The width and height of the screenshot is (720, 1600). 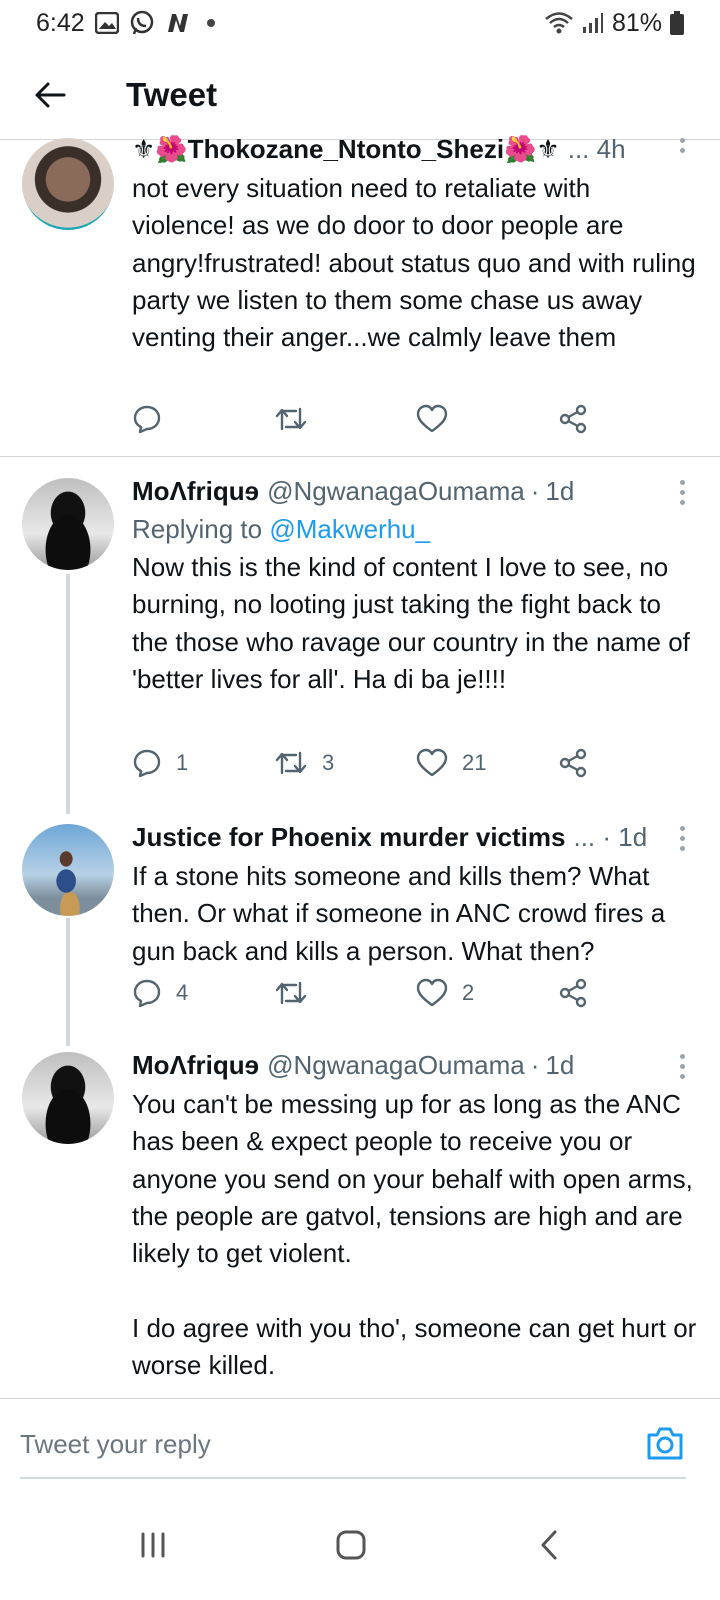 I want to click on replying-to: Replying to @Makwerhu_, so click(x=415, y=529).